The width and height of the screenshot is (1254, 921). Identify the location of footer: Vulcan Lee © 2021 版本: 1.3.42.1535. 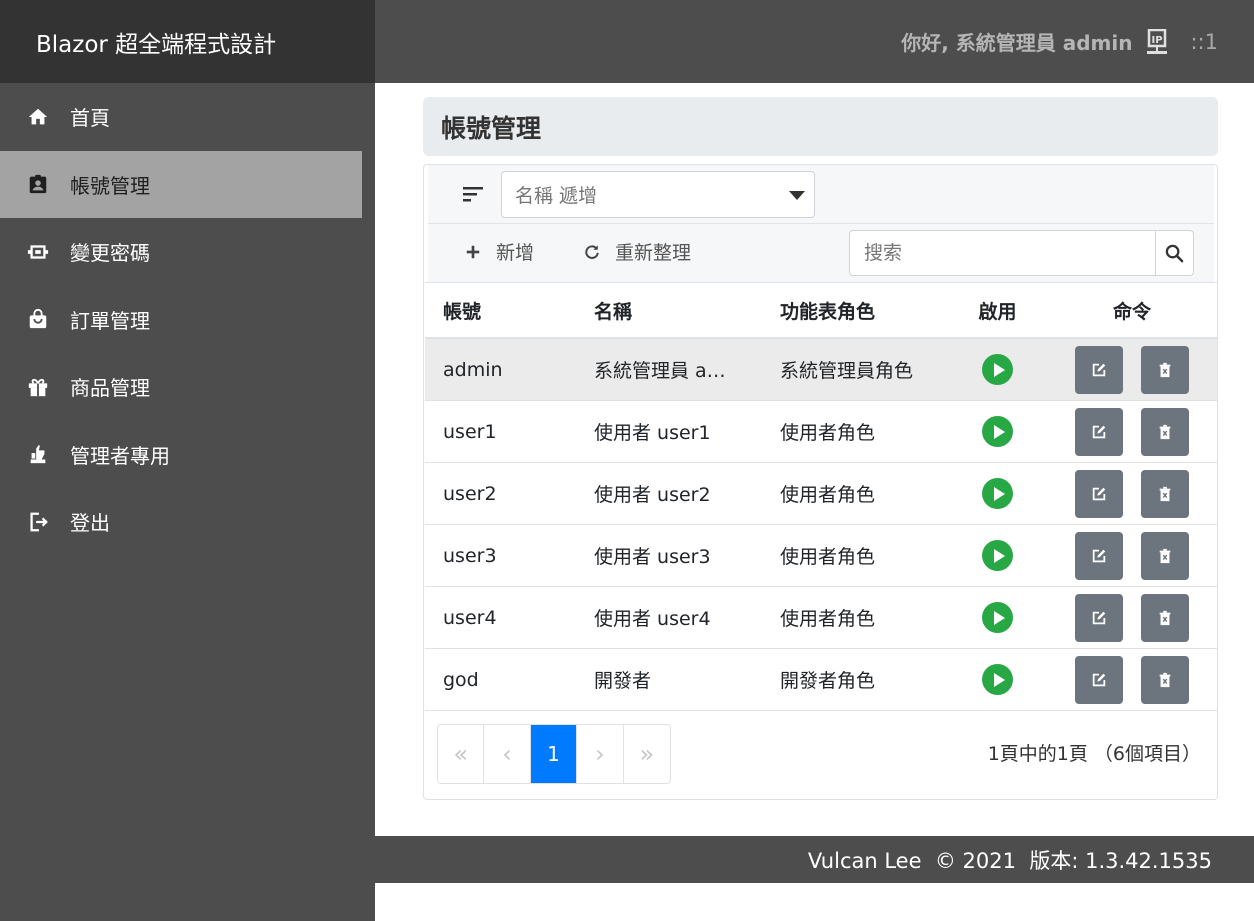
(814, 859).